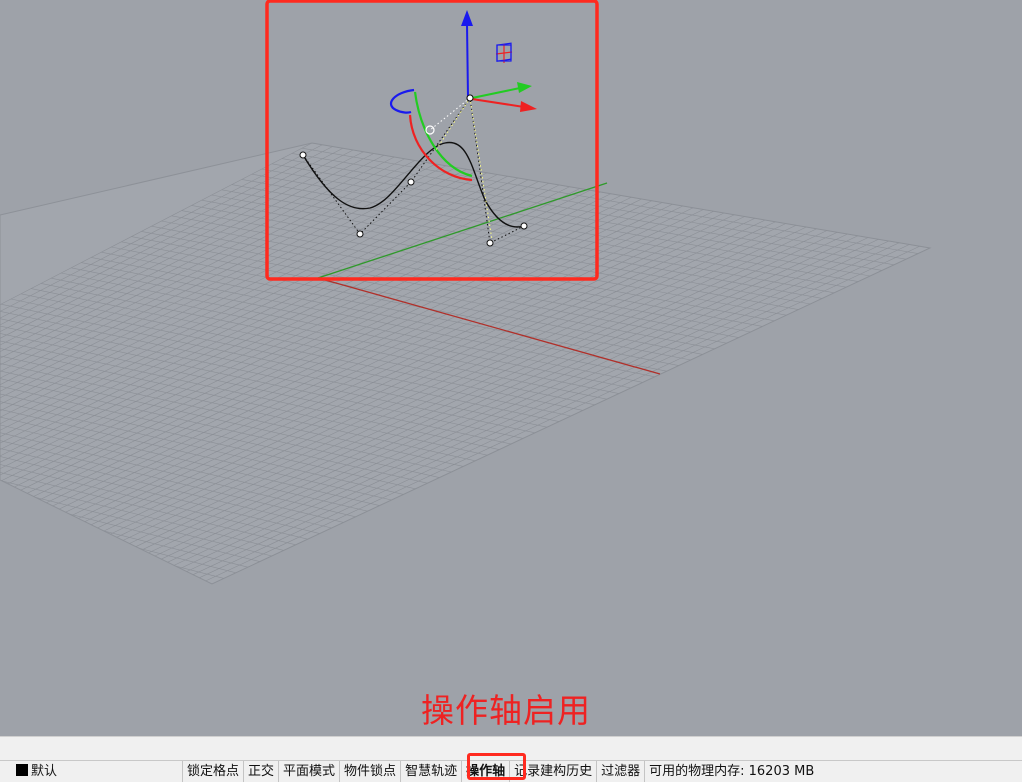 The image size is (1022, 782). I want to click on toggle-osnap: 物件锁点, so click(369, 771).